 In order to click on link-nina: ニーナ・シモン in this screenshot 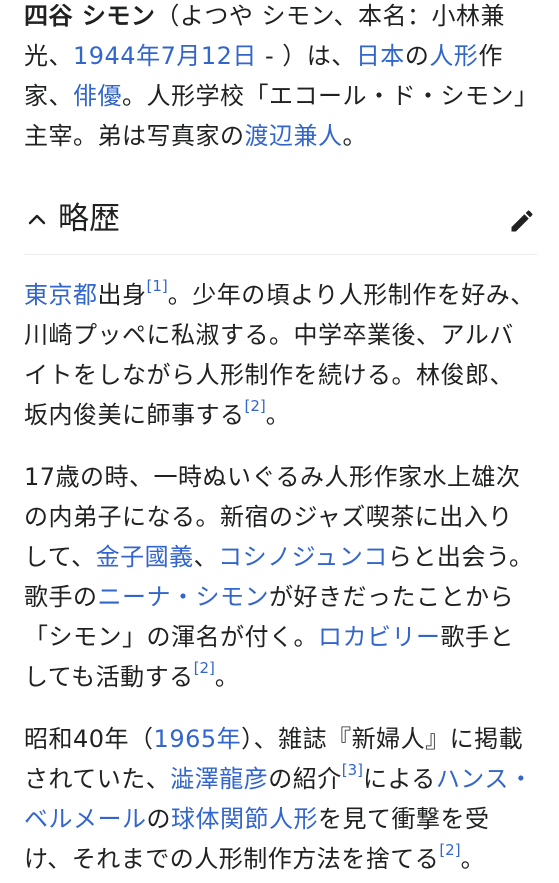, I will do `click(184, 597)`.